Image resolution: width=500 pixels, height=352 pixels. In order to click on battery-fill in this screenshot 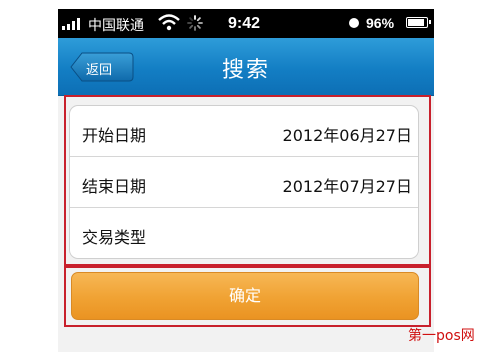, I will do `click(416, 22)`.